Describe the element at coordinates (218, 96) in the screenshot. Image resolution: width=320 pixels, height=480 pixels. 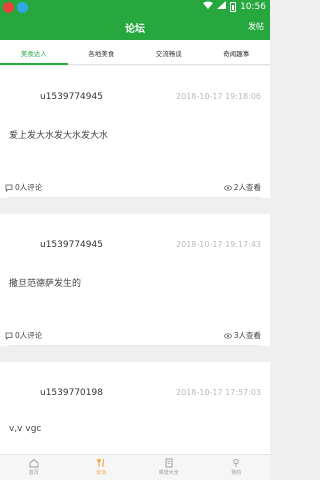
I see `post-timestamp: 2018-10-17 19:18:06` at that location.